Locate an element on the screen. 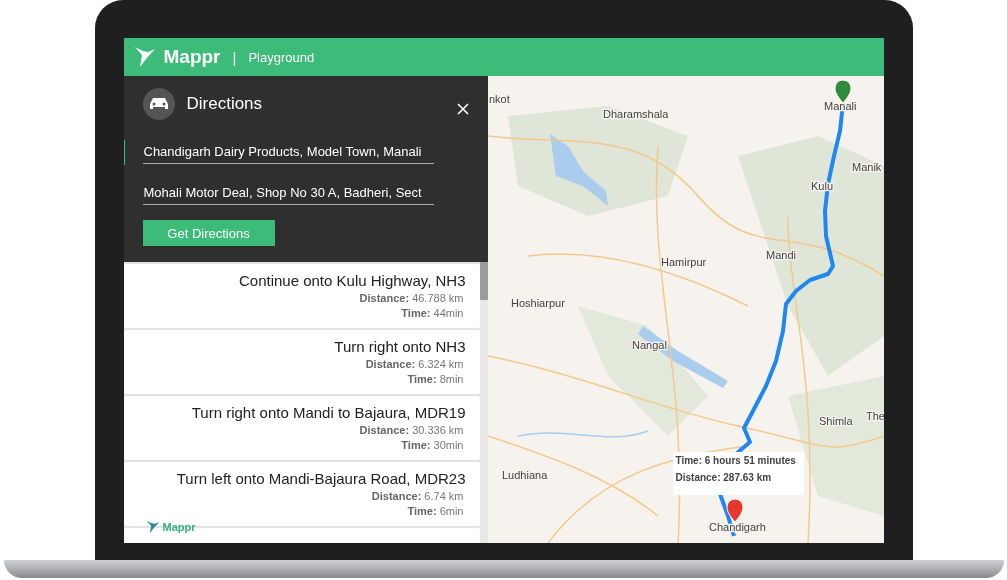 The height and width of the screenshot is (580, 1007). step-distance: Distance: 6.74 km is located at coordinates (417, 496).